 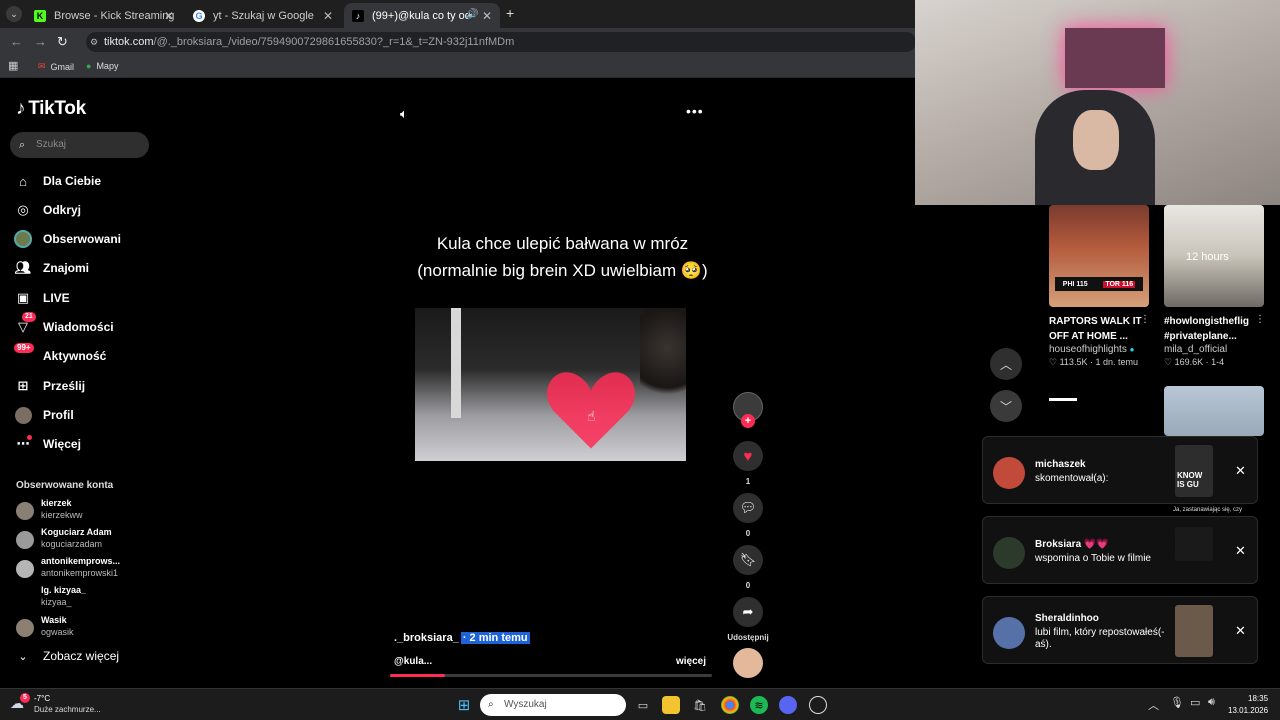 What do you see at coordinates (1208, 510) in the screenshot?
I see `notification-preview: Ja, zastanawiając się, czy` at bounding box center [1208, 510].